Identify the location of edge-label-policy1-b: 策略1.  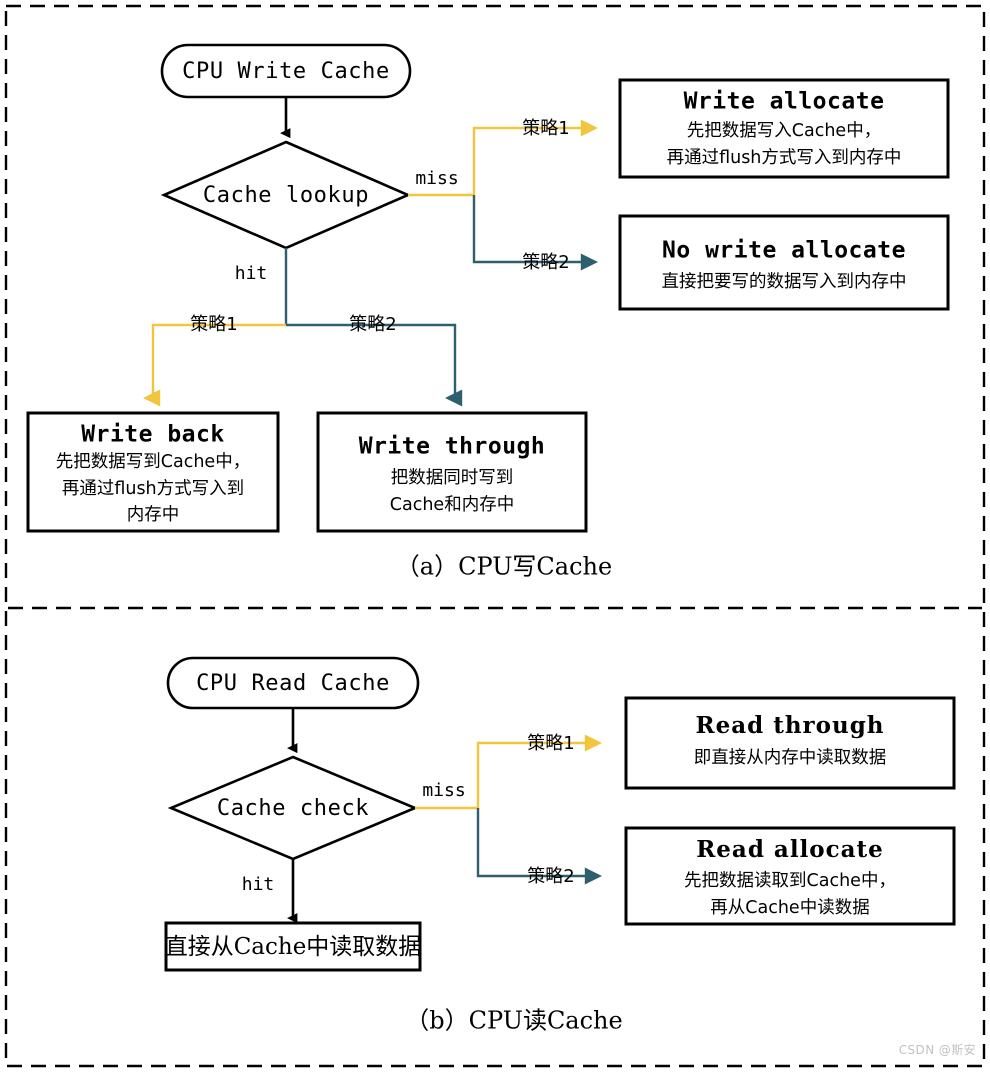
(550, 743).